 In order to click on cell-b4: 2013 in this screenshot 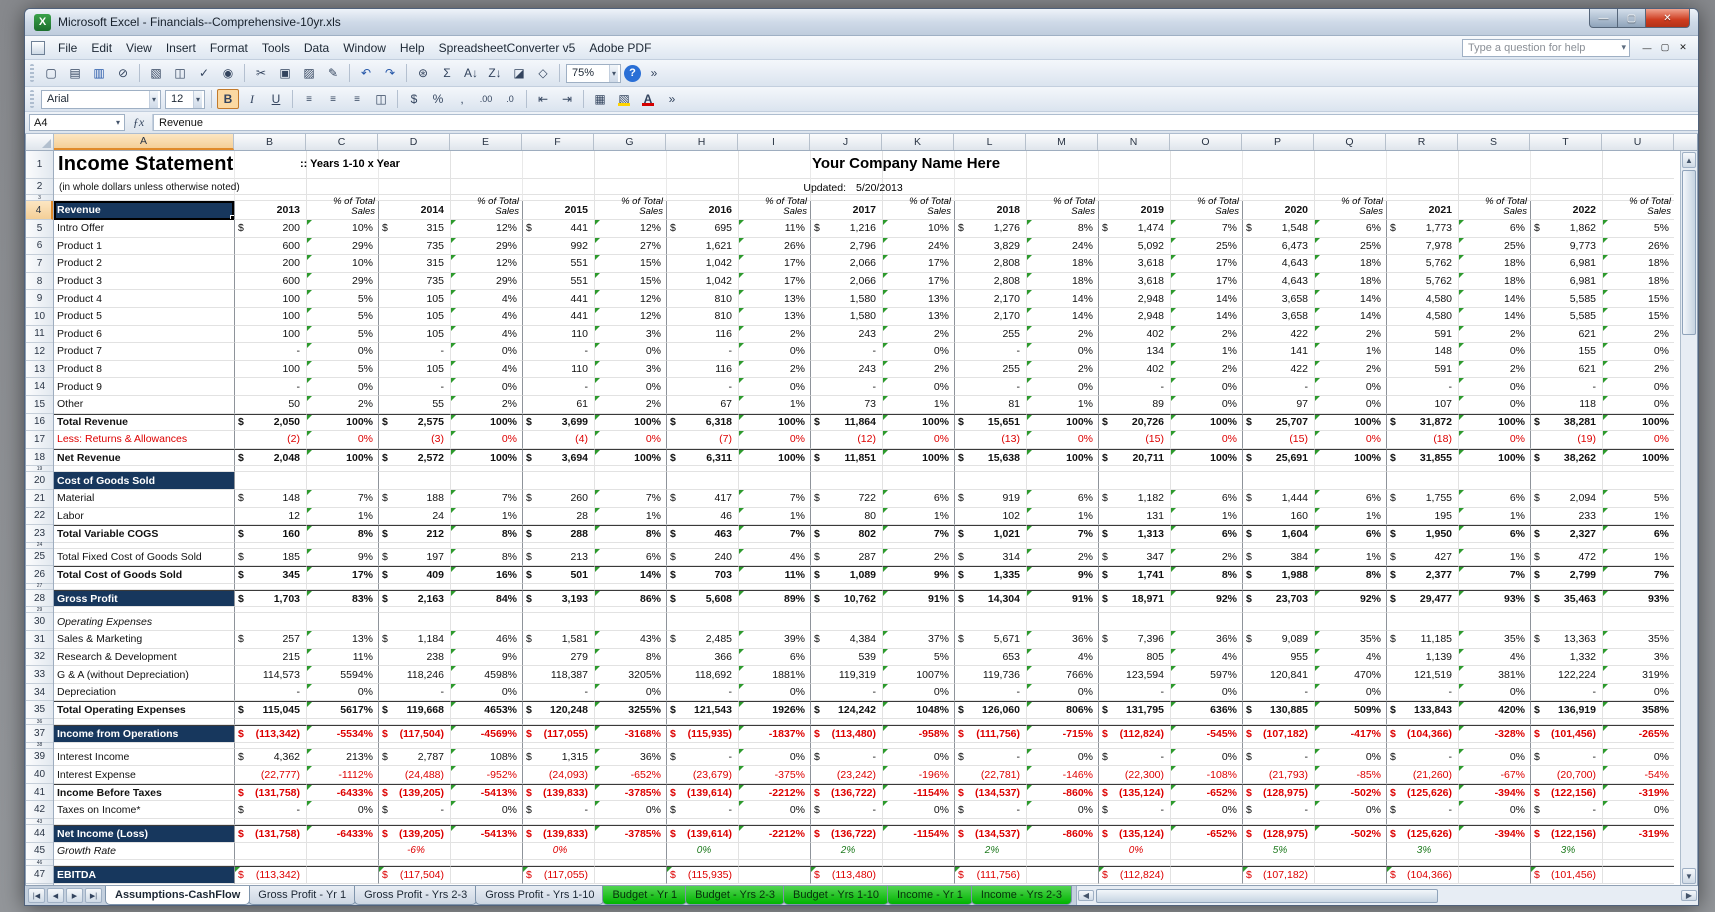, I will do `click(270, 210)`.